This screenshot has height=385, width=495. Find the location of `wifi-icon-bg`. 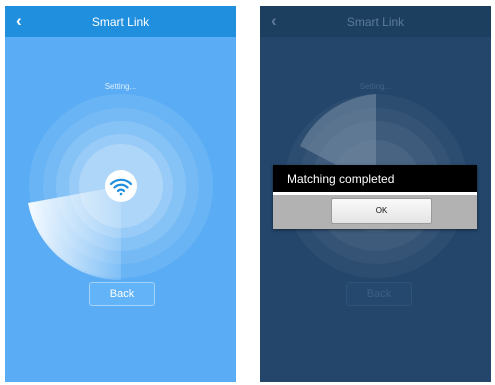

wifi-icon-bg is located at coordinates (121, 186).